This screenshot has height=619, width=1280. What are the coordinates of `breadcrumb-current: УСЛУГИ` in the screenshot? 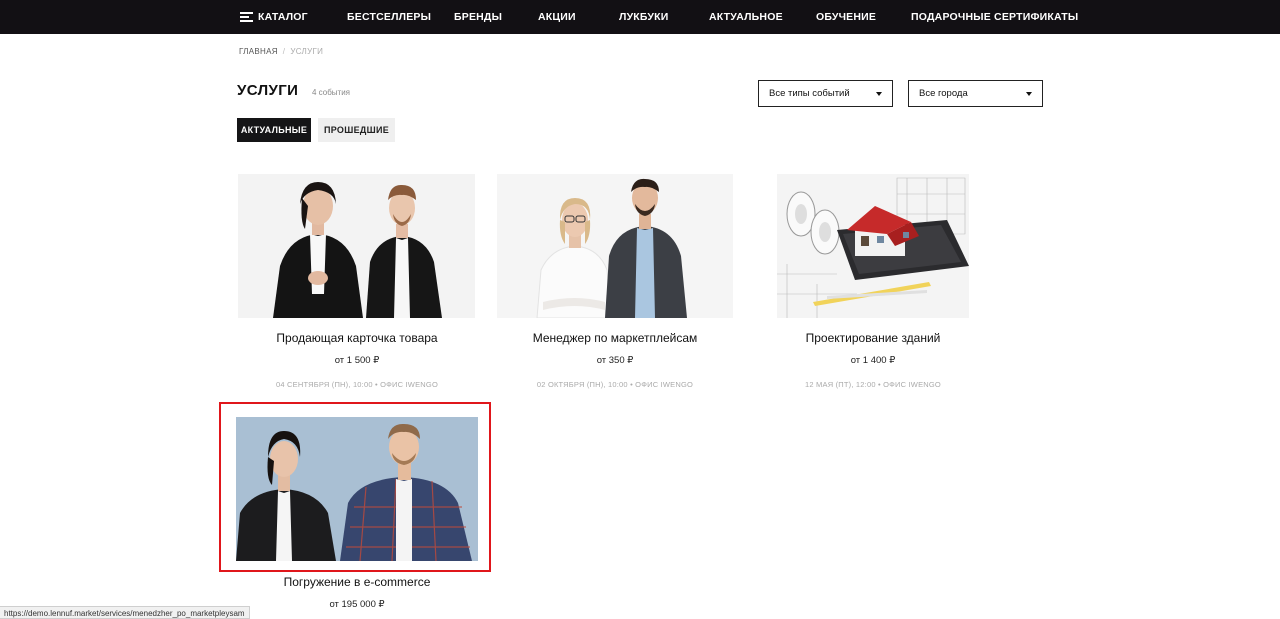 It's located at (307, 51).